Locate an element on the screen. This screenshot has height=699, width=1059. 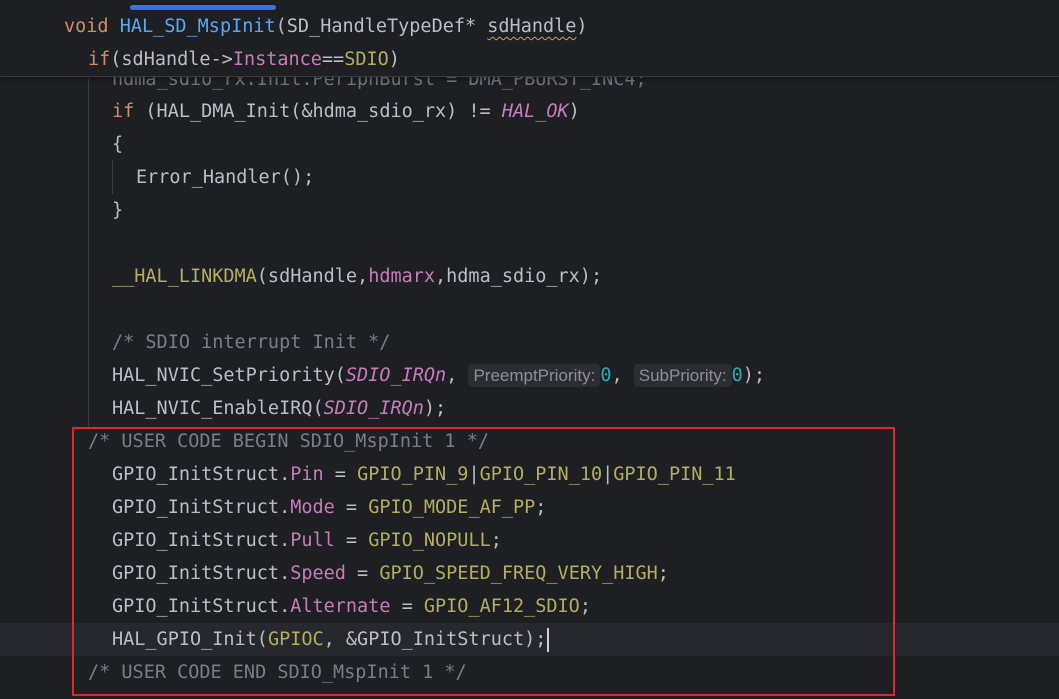
close-brace: } is located at coordinates (118, 210).